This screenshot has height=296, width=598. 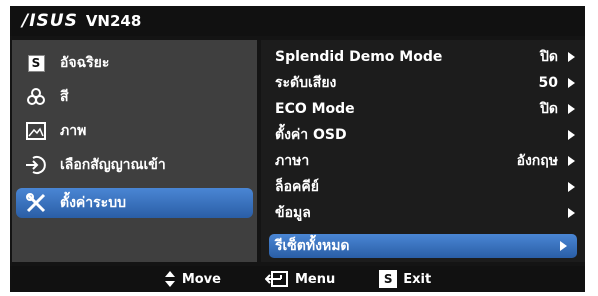 I want to click on setting-label: Splendid Demo Mode, so click(x=359, y=57).